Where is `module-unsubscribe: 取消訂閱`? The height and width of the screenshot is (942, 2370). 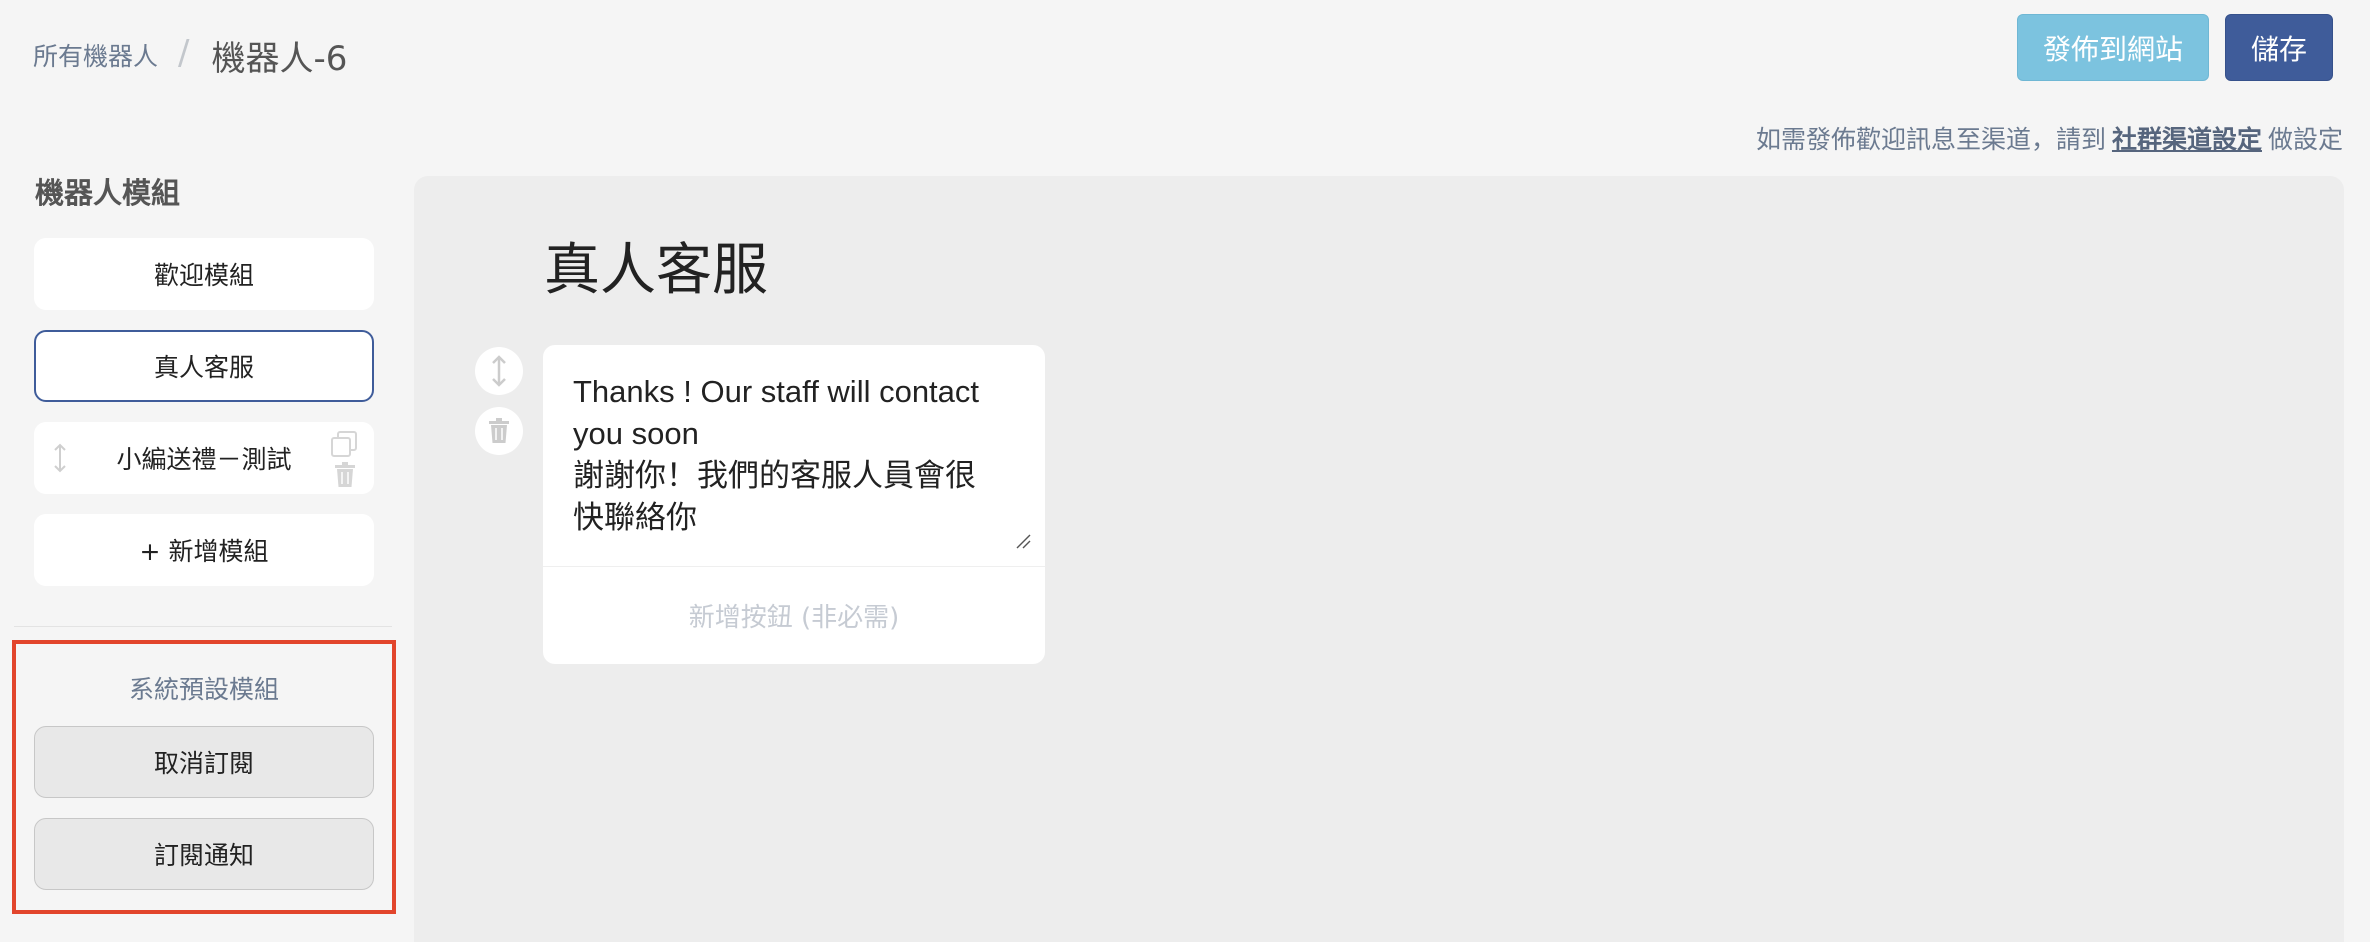 module-unsubscribe: 取消訂閱 is located at coordinates (204, 762).